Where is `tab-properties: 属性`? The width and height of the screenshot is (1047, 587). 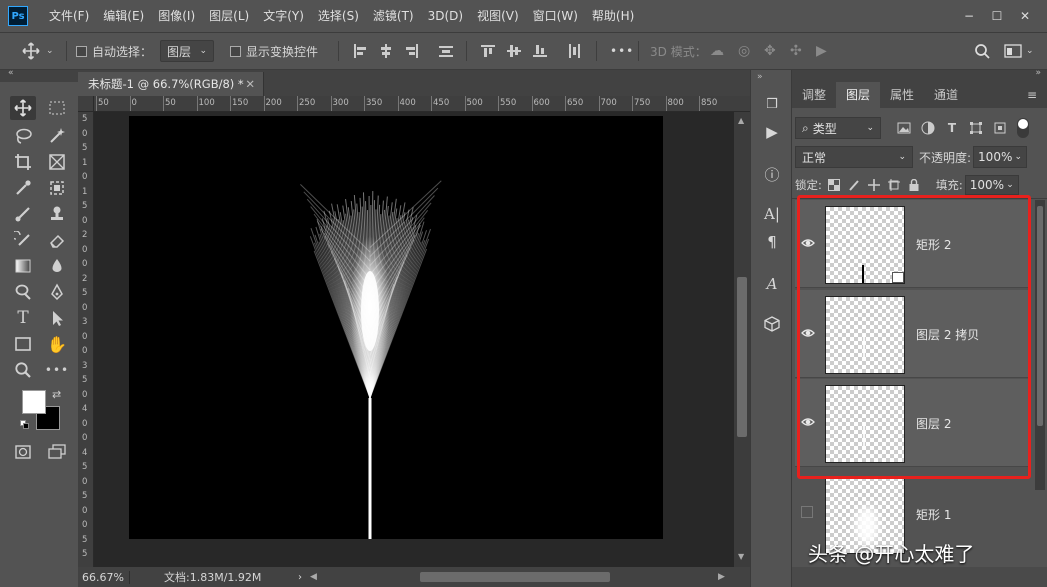
tab-properties: 属性 is located at coordinates (902, 95).